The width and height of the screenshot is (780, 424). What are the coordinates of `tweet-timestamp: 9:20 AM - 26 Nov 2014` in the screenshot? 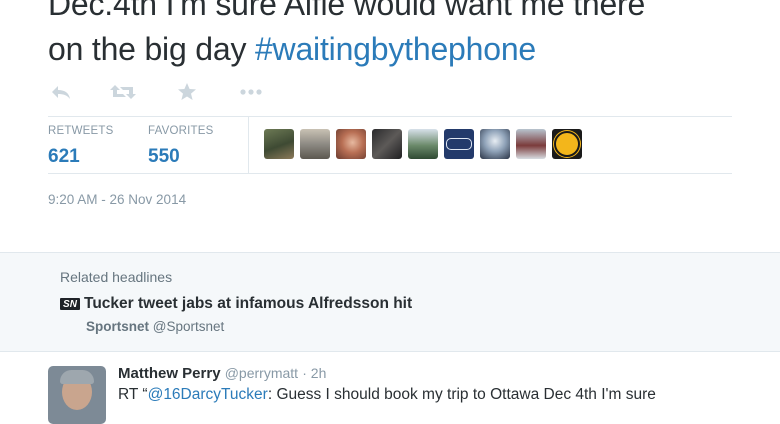 It's located at (117, 199).